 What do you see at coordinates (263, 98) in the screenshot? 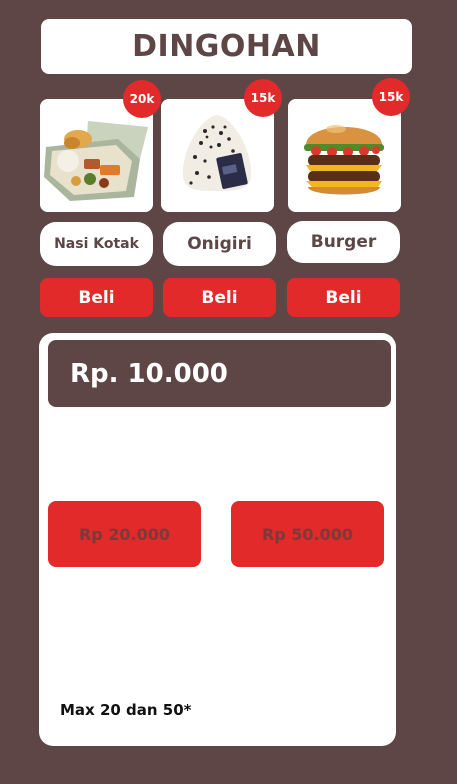
I see `price-badge-onigiri: 15k` at bounding box center [263, 98].